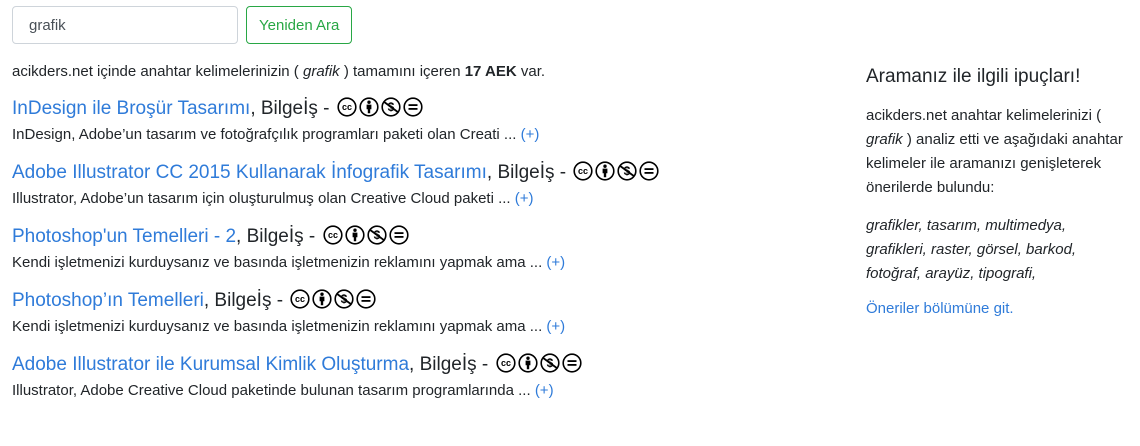  Describe the element at coordinates (490, 71) in the screenshot. I see `result-count: 17 AEK` at that location.